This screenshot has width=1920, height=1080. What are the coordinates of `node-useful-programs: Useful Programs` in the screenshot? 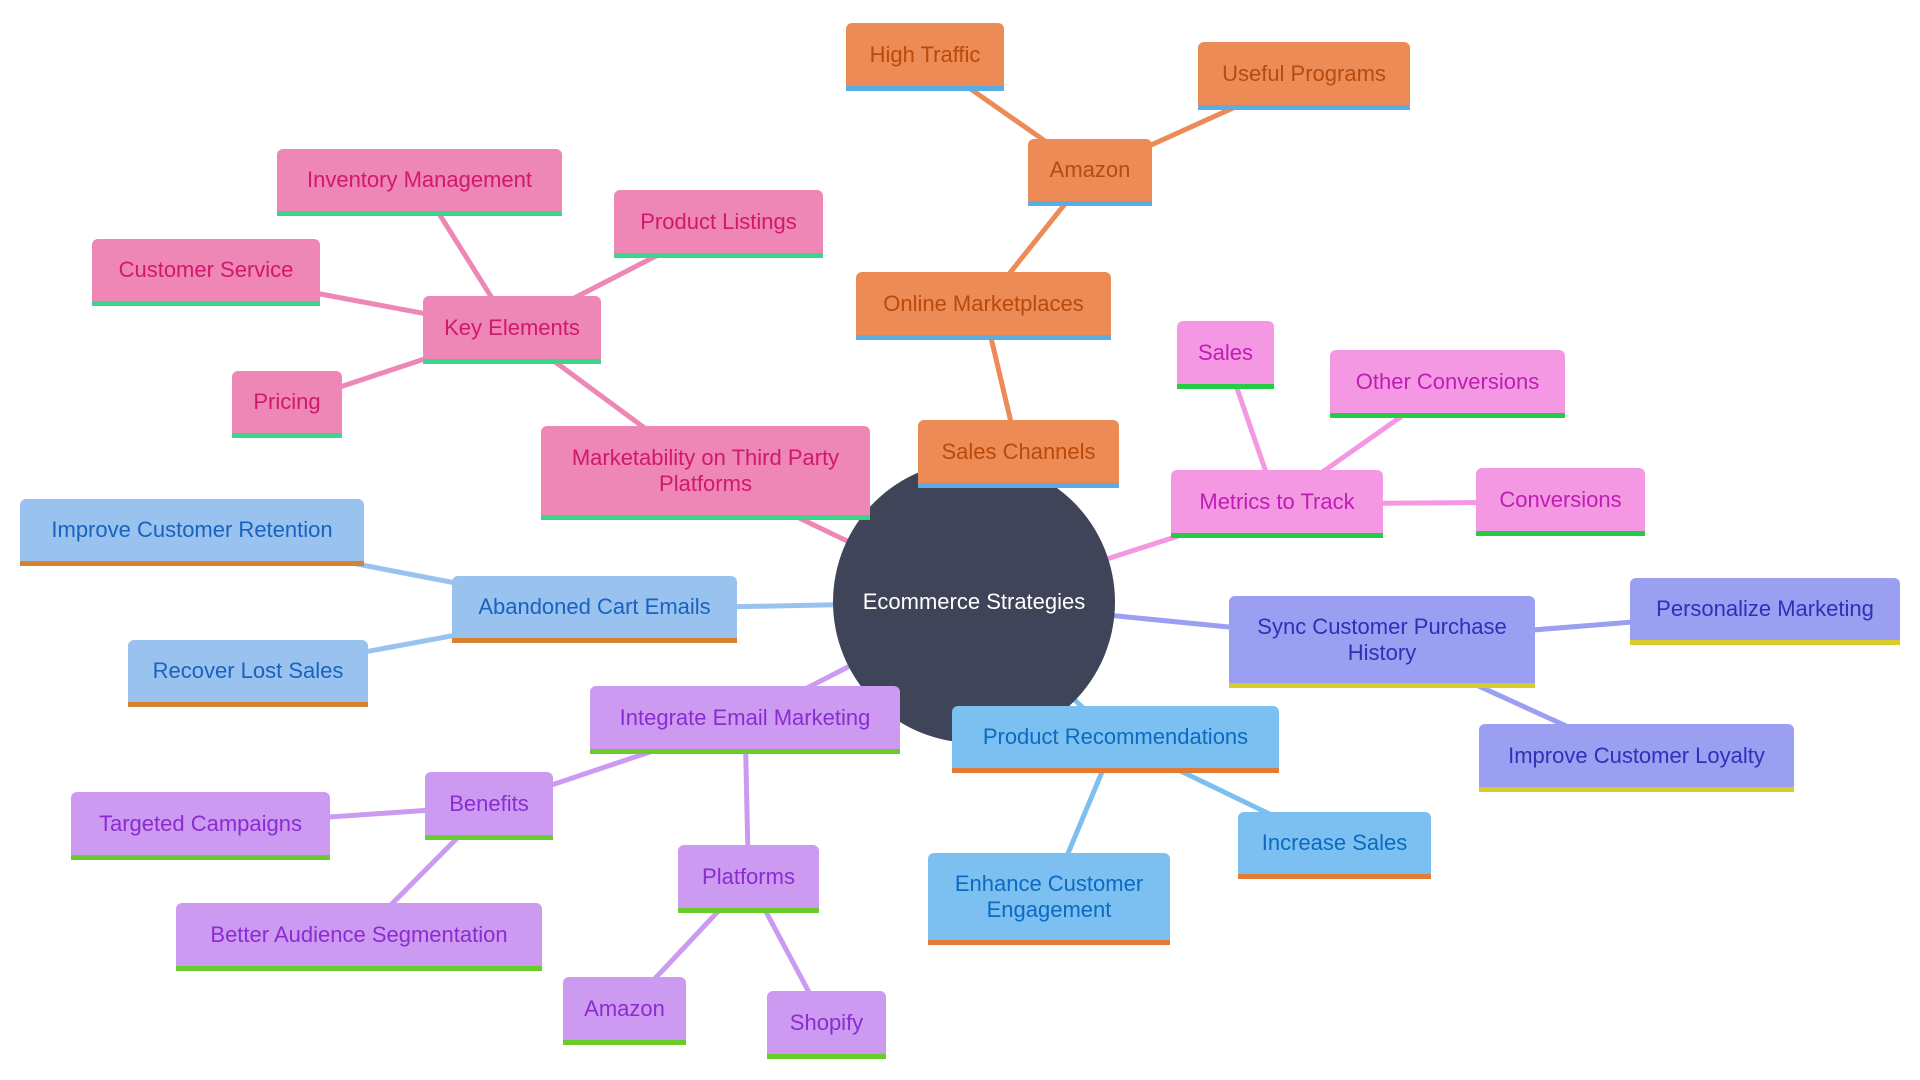 It's located at (1304, 76).